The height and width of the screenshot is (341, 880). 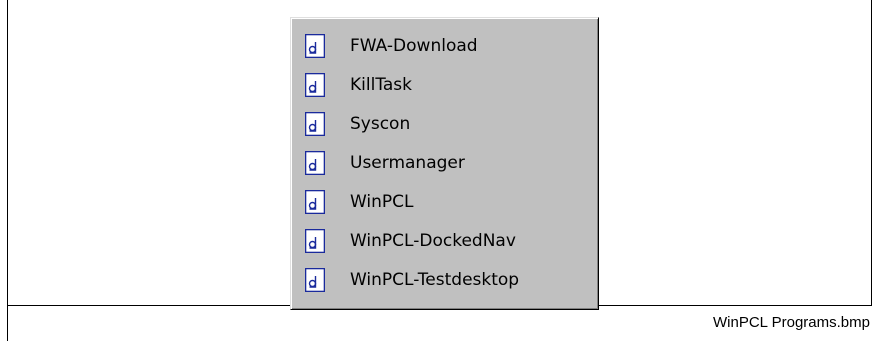 What do you see at coordinates (381, 85) in the screenshot?
I see `menu-item-label: KillTask` at bounding box center [381, 85].